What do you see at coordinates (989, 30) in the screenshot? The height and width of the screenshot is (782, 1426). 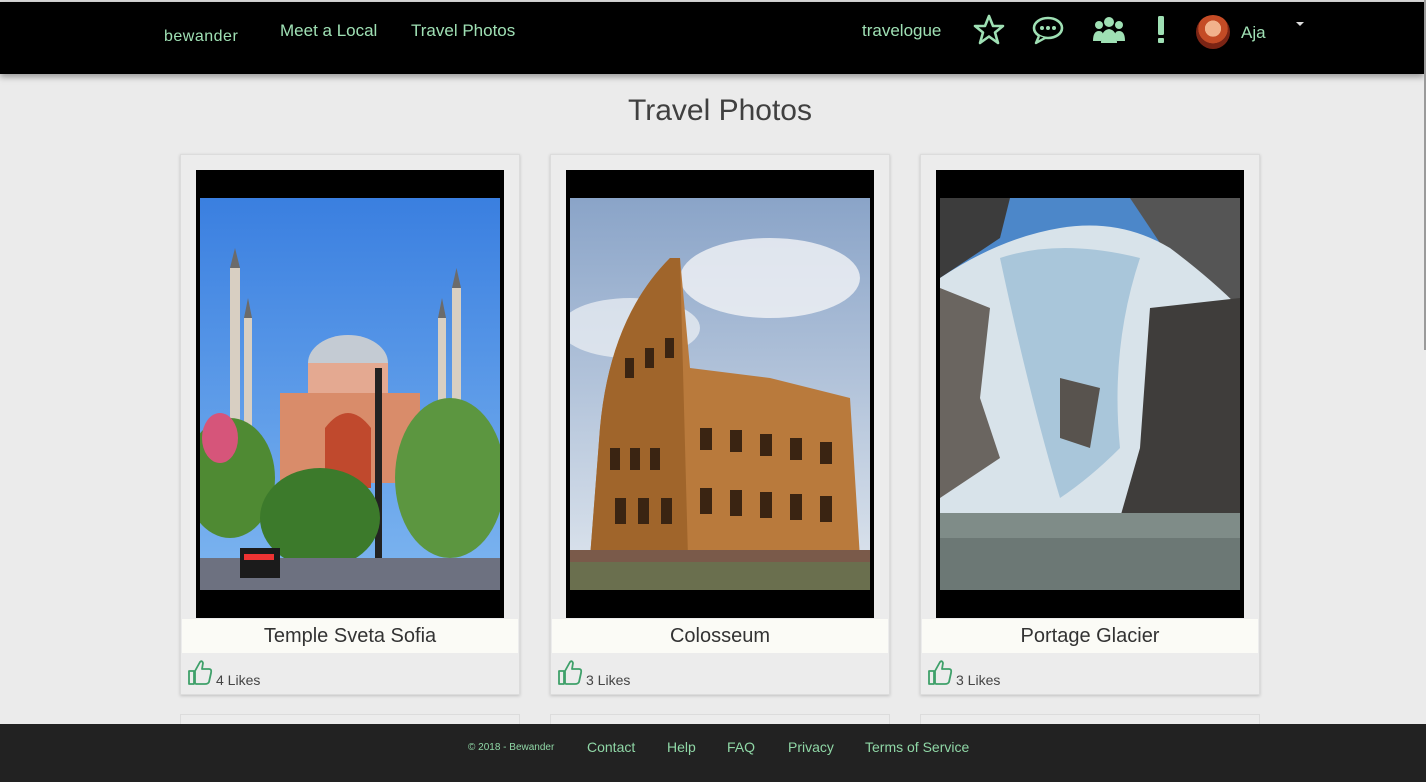 I see `star-icon` at bounding box center [989, 30].